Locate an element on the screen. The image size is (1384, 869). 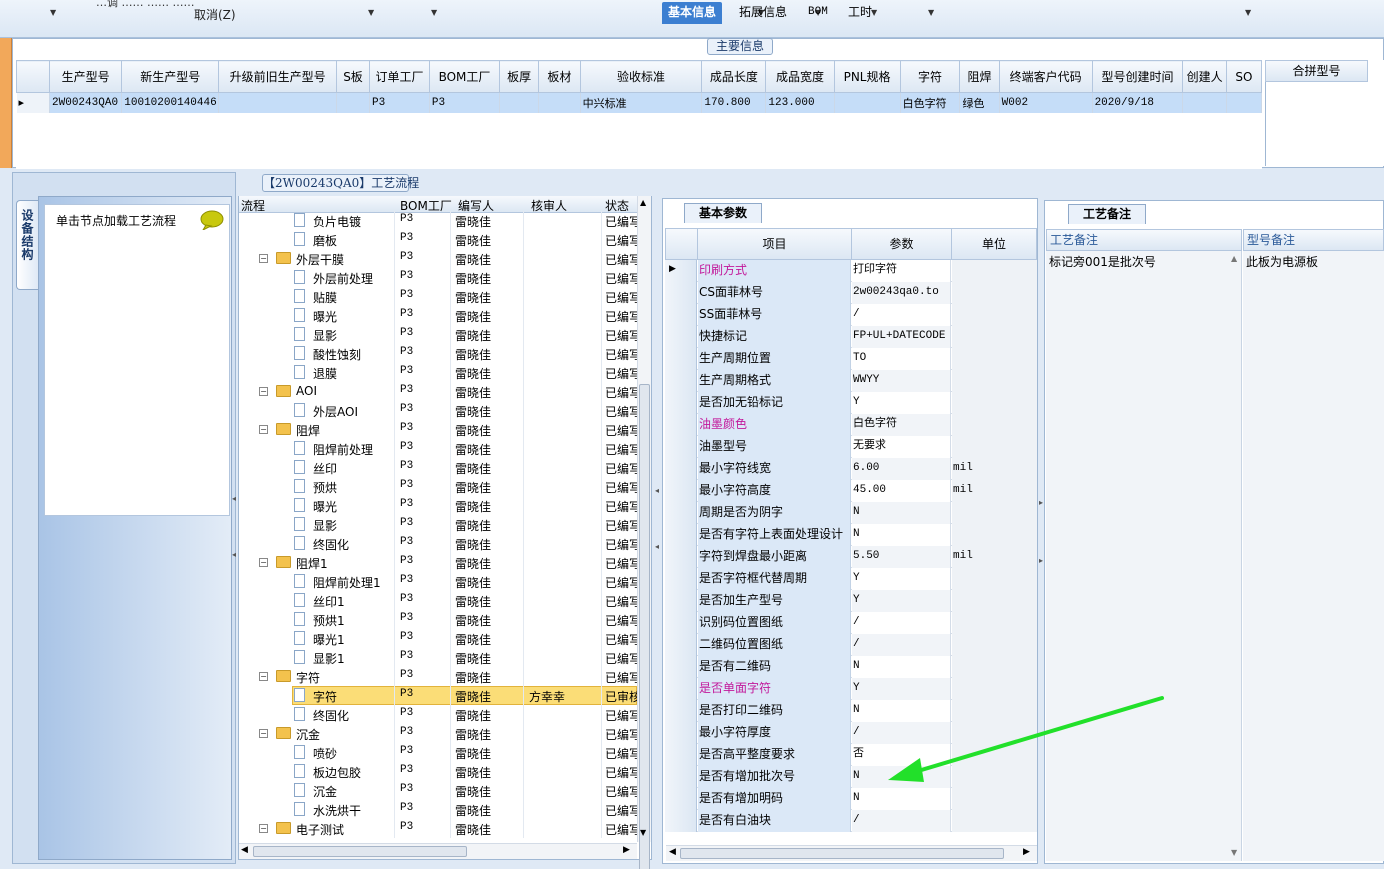
tree-node: − 阻焊 P3 雷晓佳 已编写 is located at coordinates (438, 429).